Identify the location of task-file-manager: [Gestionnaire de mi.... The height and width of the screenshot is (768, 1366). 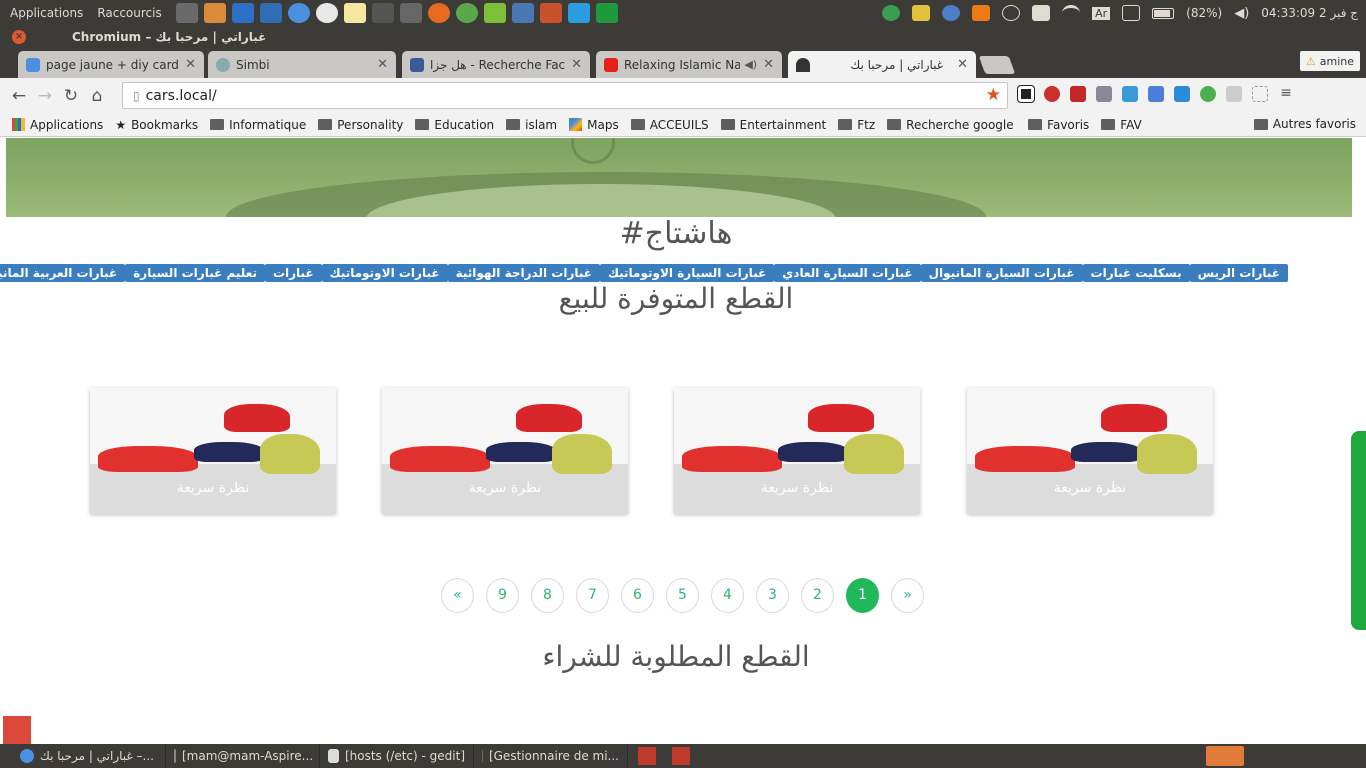
(551, 756).